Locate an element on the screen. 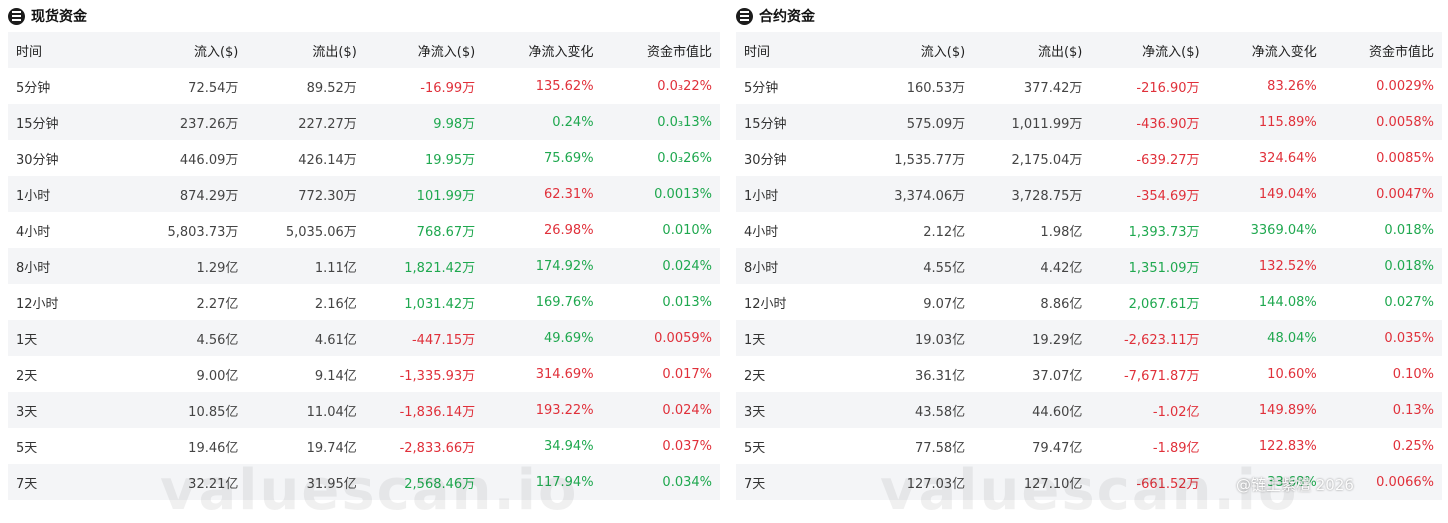 Image resolution: width=1448 pixels, height=523 pixels. cell-outflow: 19.74亿 is located at coordinates (331, 448).